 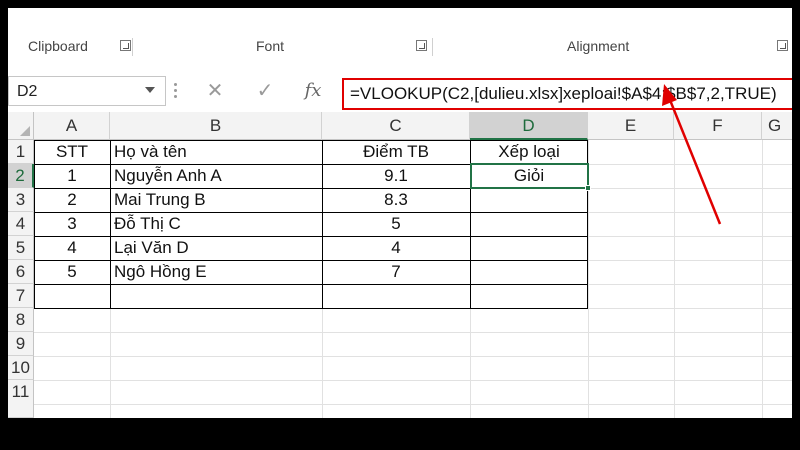 What do you see at coordinates (669, 95) in the screenshot?
I see `arrow-head` at bounding box center [669, 95].